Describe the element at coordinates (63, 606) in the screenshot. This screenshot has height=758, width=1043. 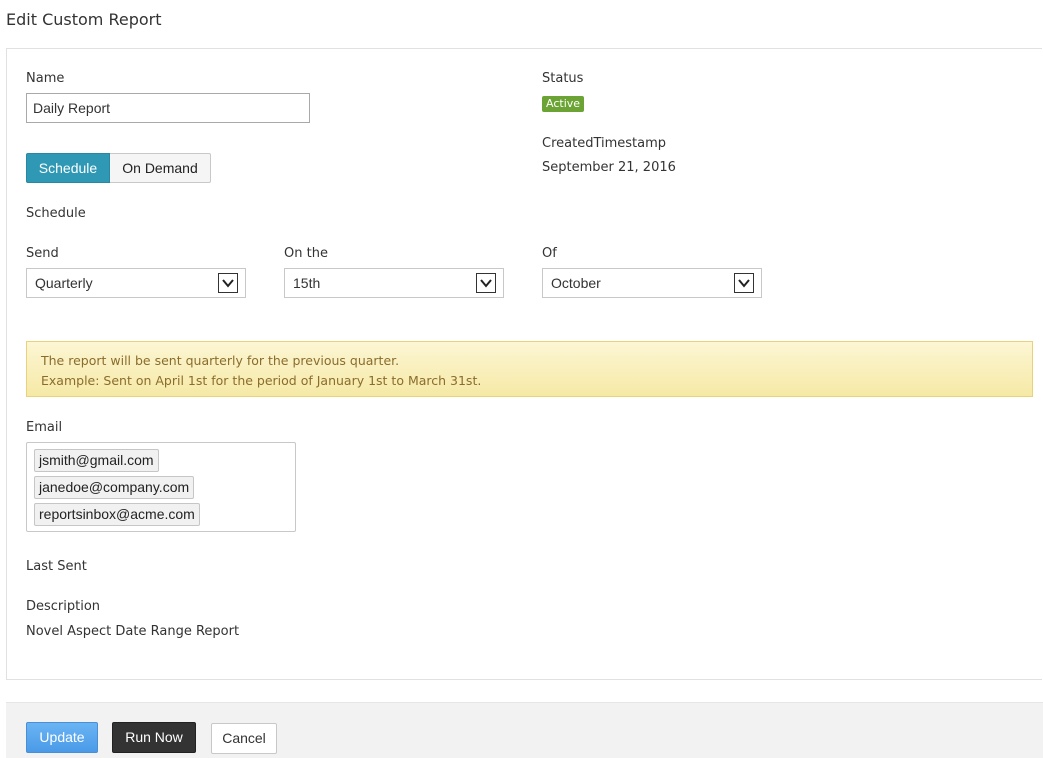
I see `description-label: Description` at that location.